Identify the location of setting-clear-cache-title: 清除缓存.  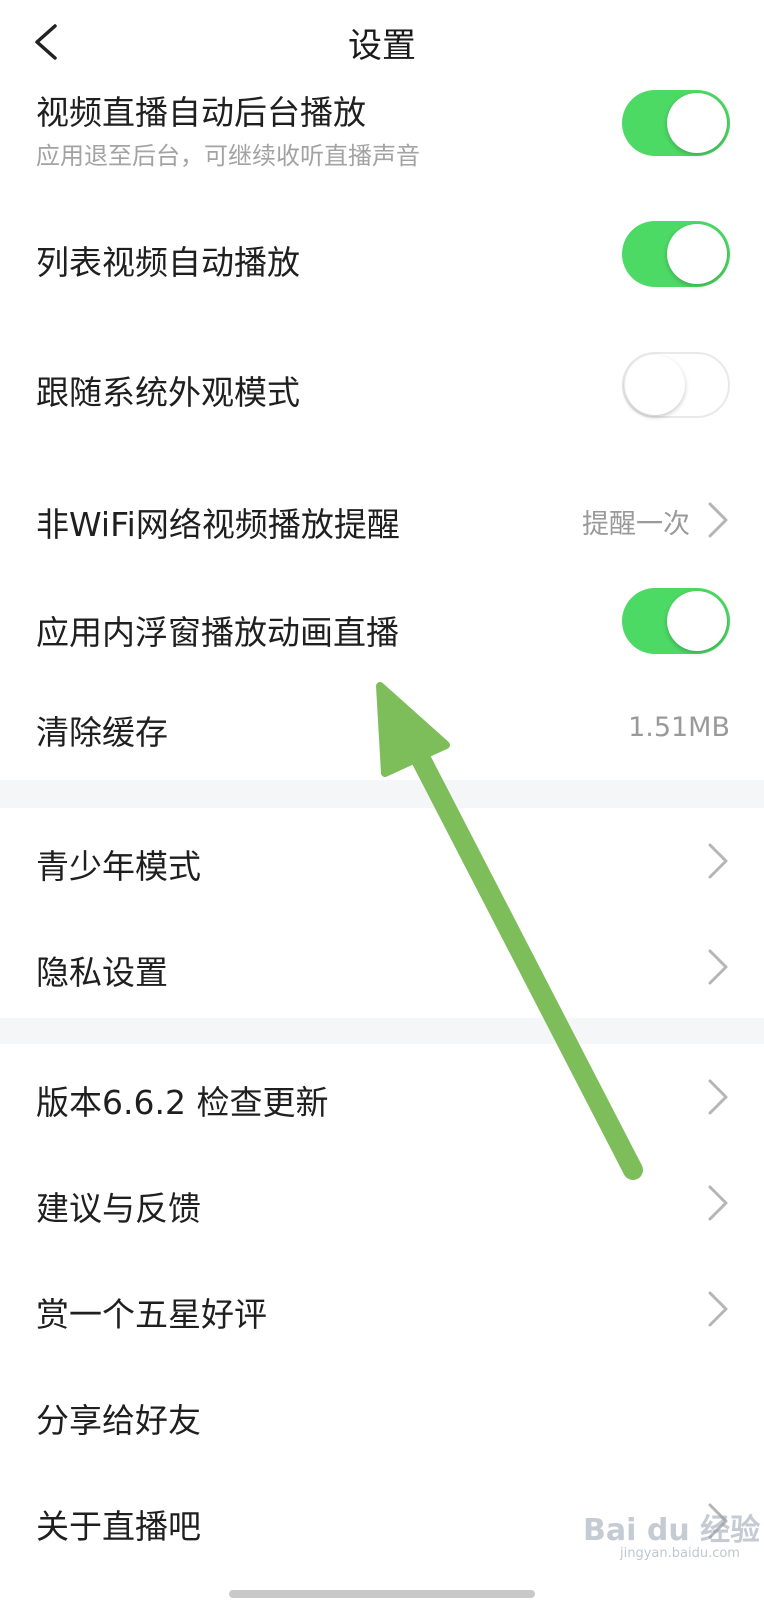
(102, 732).